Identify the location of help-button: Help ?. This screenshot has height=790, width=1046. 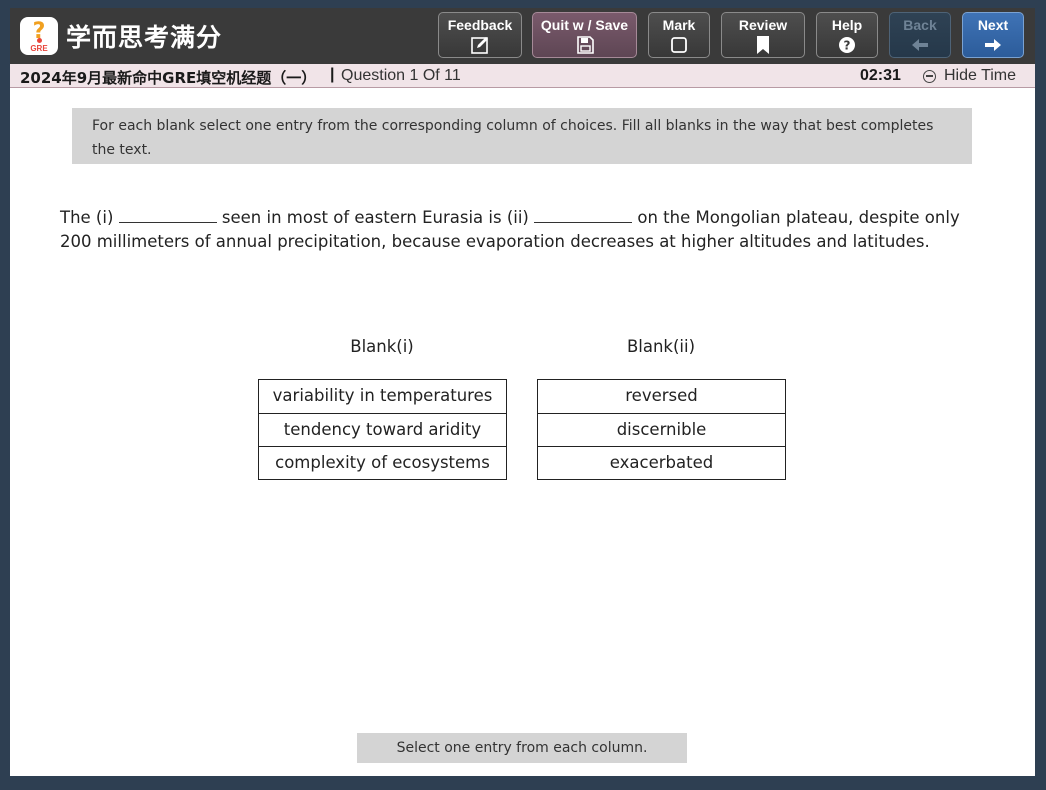
(847, 35).